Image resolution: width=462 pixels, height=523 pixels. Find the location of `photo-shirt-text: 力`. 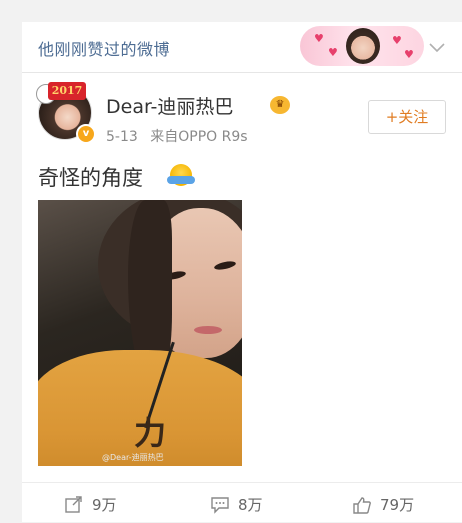

photo-shirt-text: 力 is located at coordinates (150, 433).